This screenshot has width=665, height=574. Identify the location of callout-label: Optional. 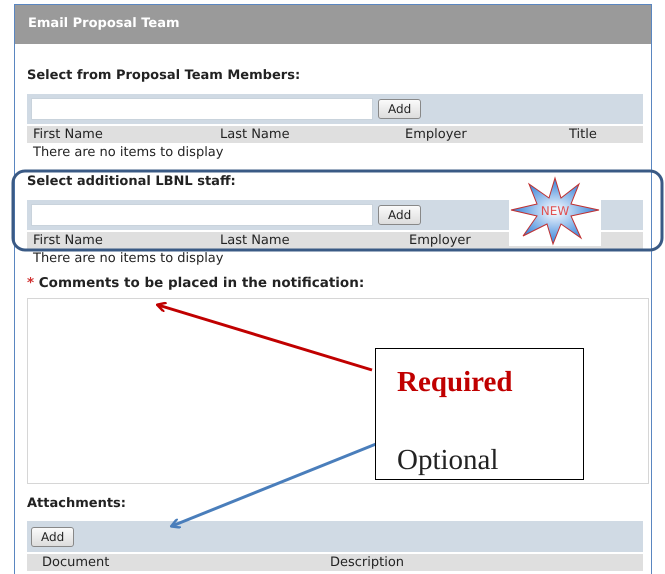
(447, 460).